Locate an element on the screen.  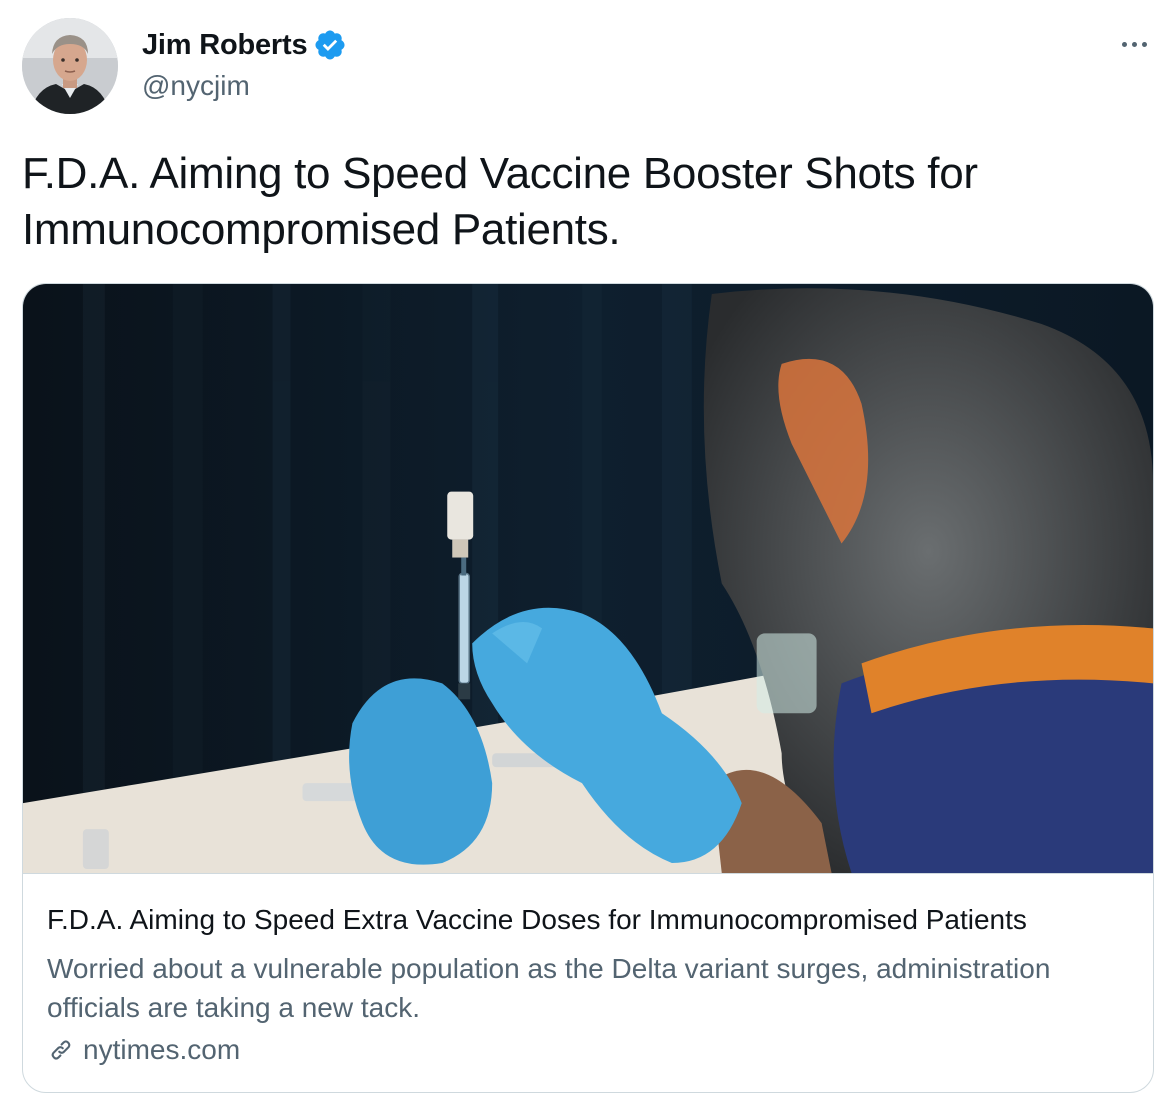
verified-badge-icon is located at coordinates (330, 45).